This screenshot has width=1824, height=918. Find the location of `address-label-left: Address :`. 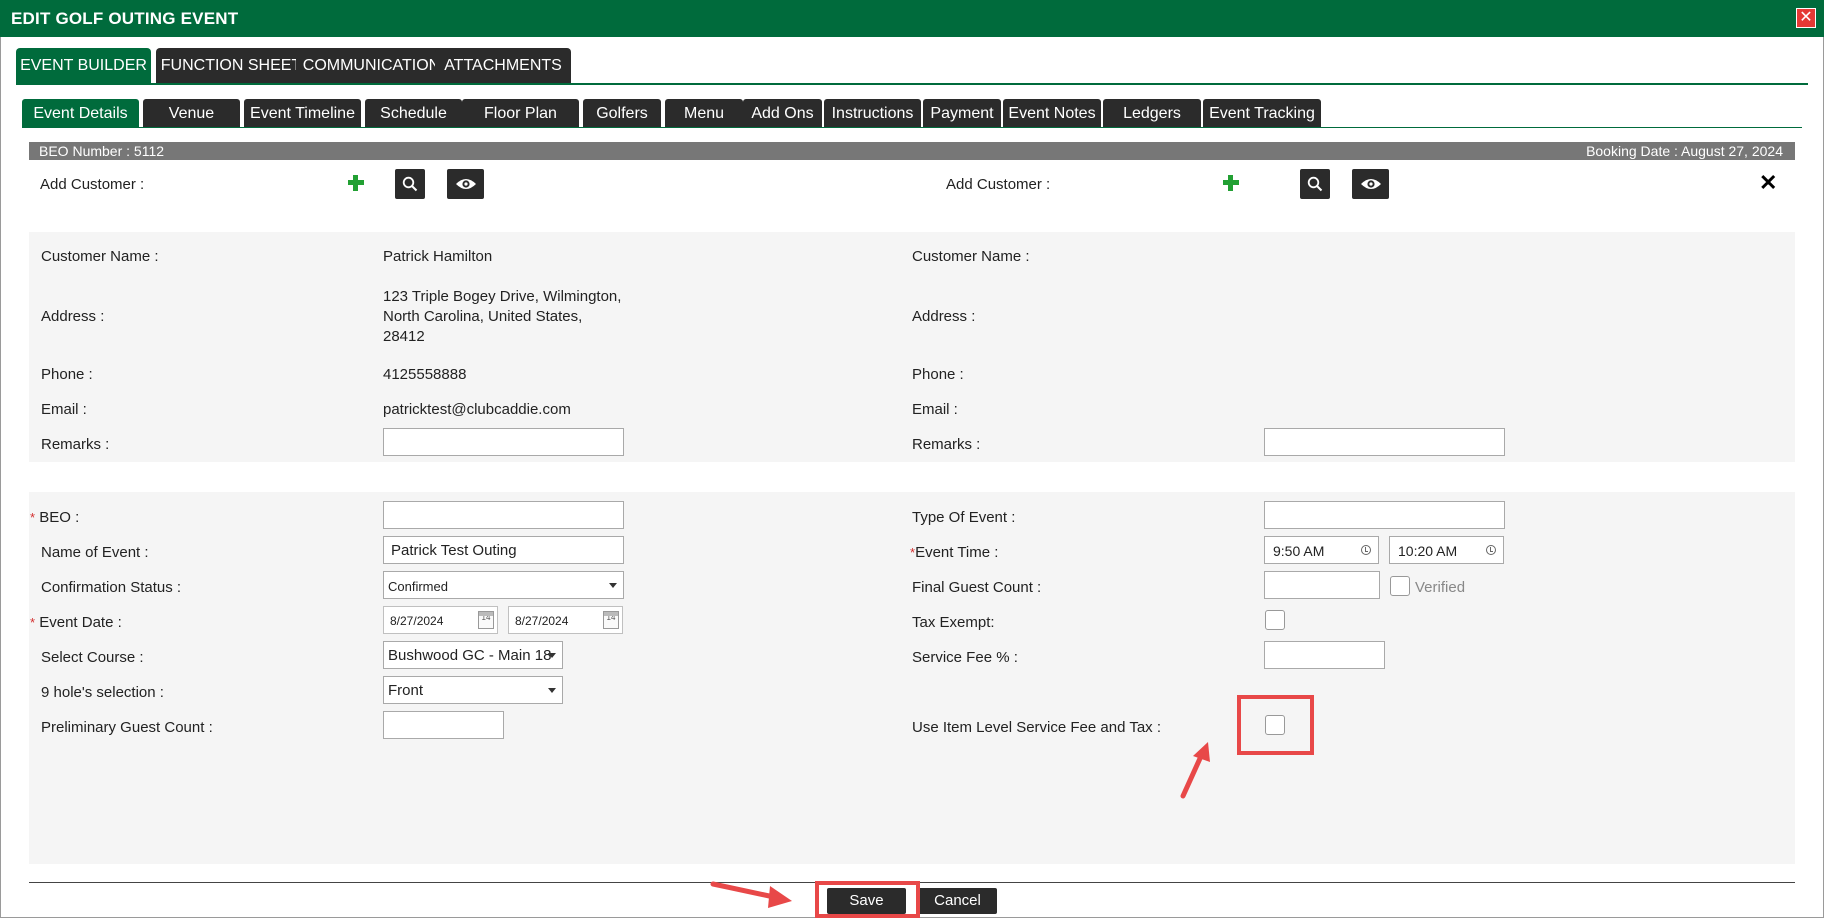

address-label-left: Address : is located at coordinates (73, 316).